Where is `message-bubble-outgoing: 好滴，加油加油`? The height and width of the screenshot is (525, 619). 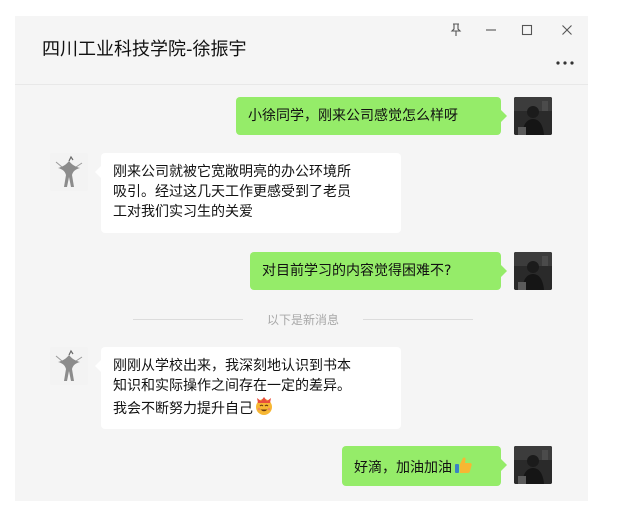
message-bubble-outgoing: 好滴，加油加油 is located at coordinates (424, 466).